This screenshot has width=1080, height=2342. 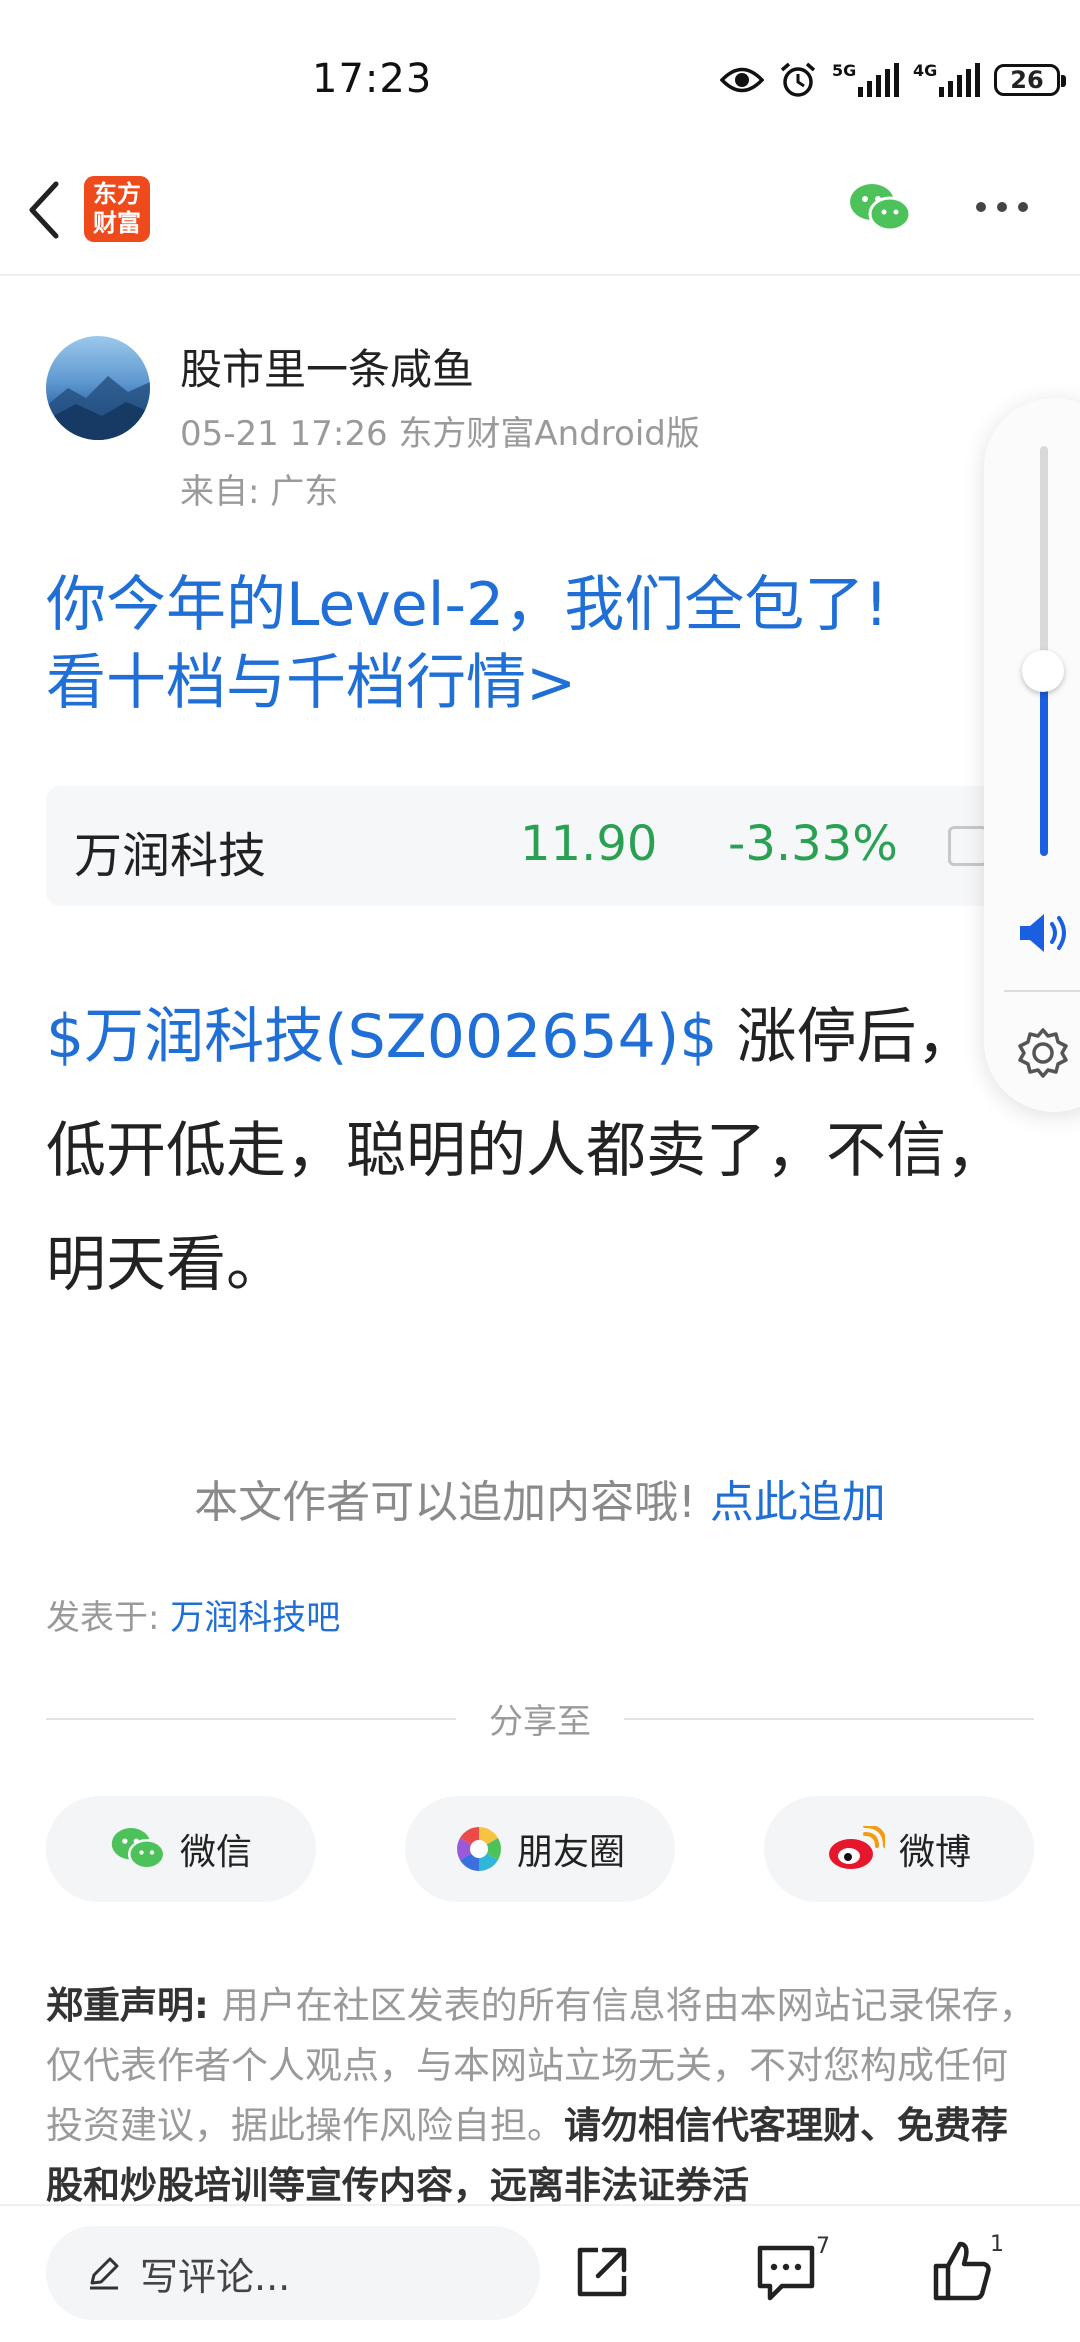 I want to click on wechat-share-icon, so click(x=880, y=208).